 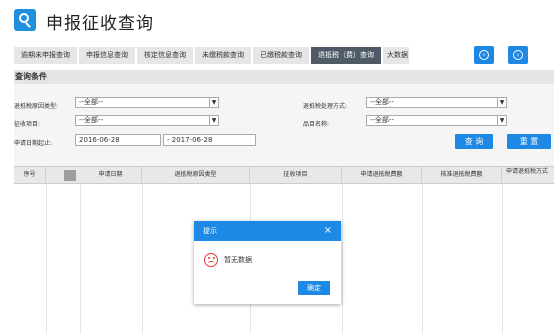 What do you see at coordinates (267, 231) in the screenshot?
I see `dialog-header: 提示 ×` at bounding box center [267, 231].